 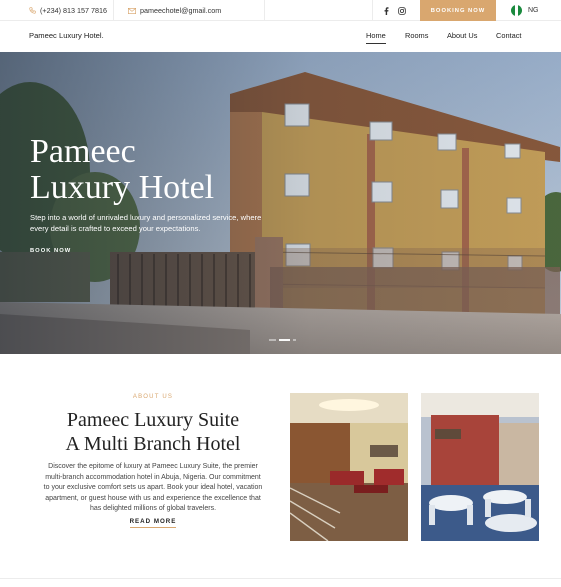 What do you see at coordinates (50, 251) in the screenshot?
I see `book-now-button: BOOK NOW` at bounding box center [50, 251].